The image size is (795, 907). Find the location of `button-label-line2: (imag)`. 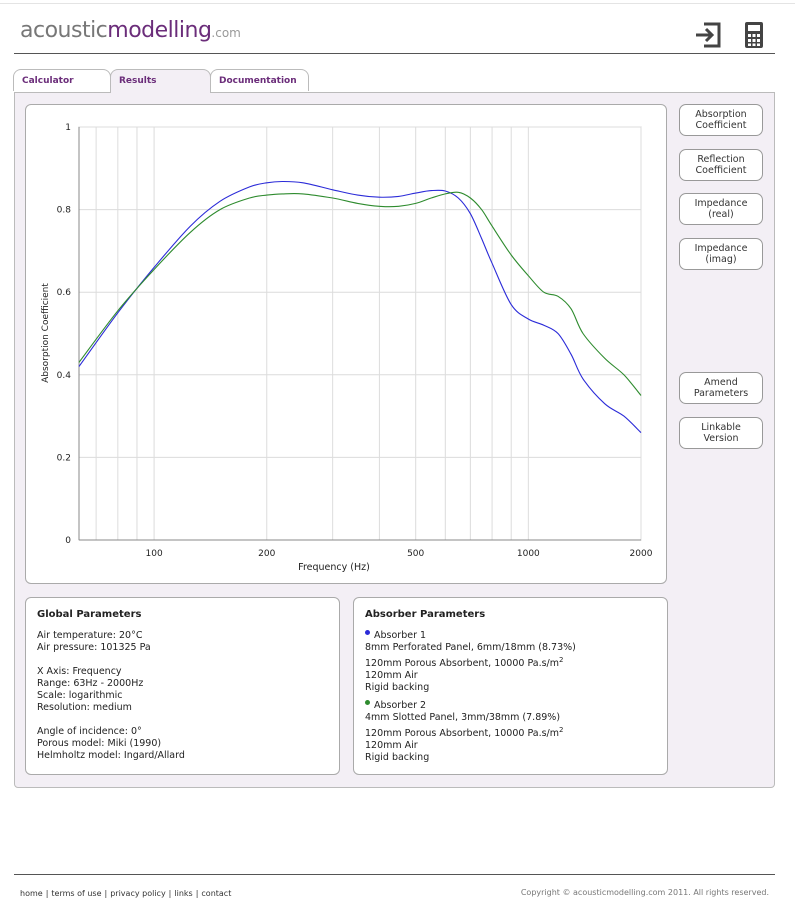

button-label-line2: (imag) is located at coordinates (721, 259).